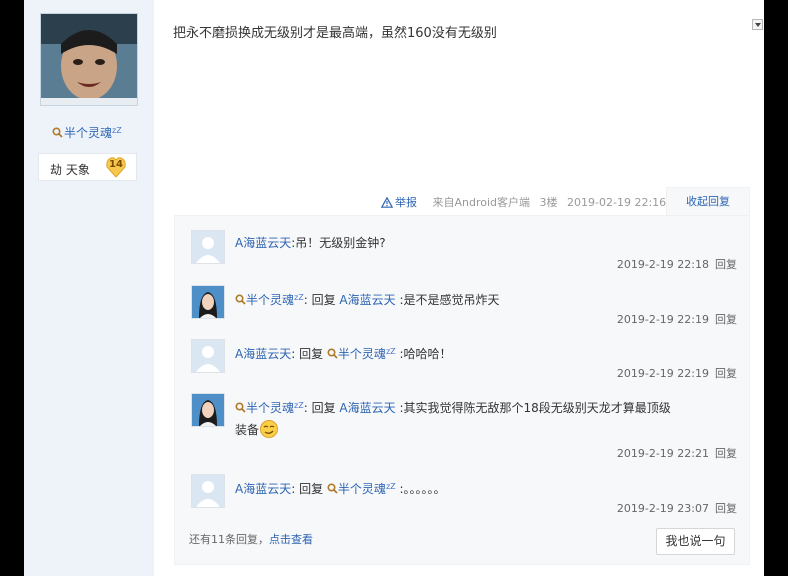 The image size is (788, 576). Describe the element at coordinates (291, 539) in the screenshot. I see `view-more-link: 点击查看` at that location.